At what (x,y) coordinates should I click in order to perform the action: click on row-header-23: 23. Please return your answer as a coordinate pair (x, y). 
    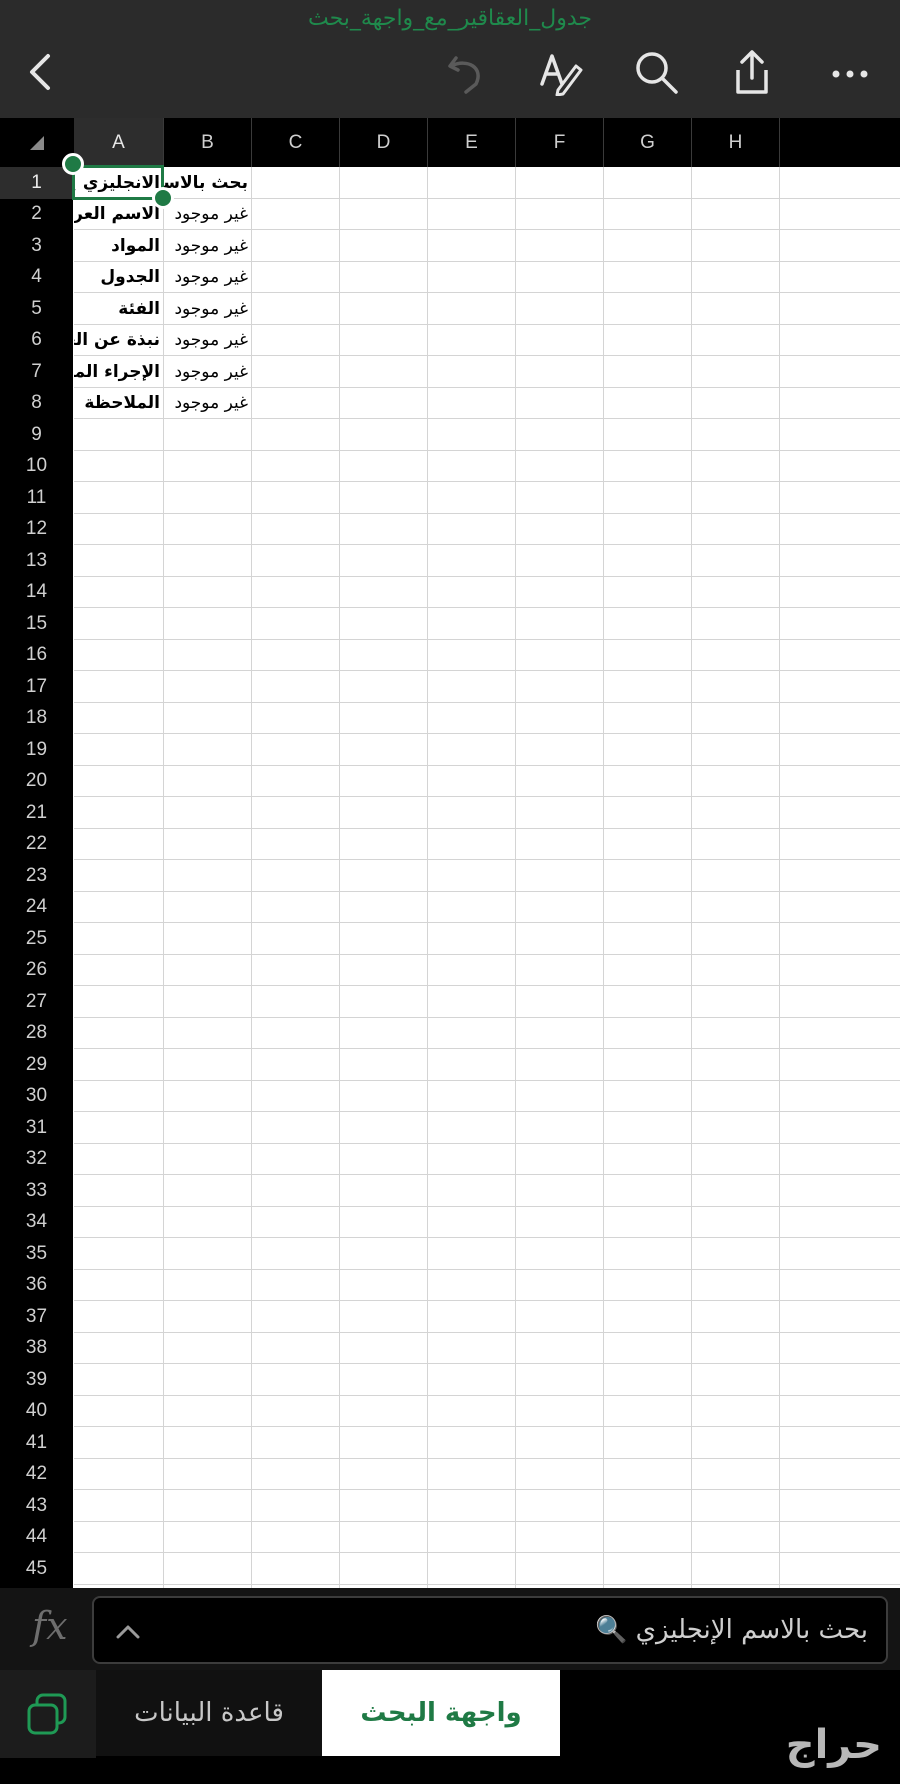
    Looking at the image, I should click on (36, 876).